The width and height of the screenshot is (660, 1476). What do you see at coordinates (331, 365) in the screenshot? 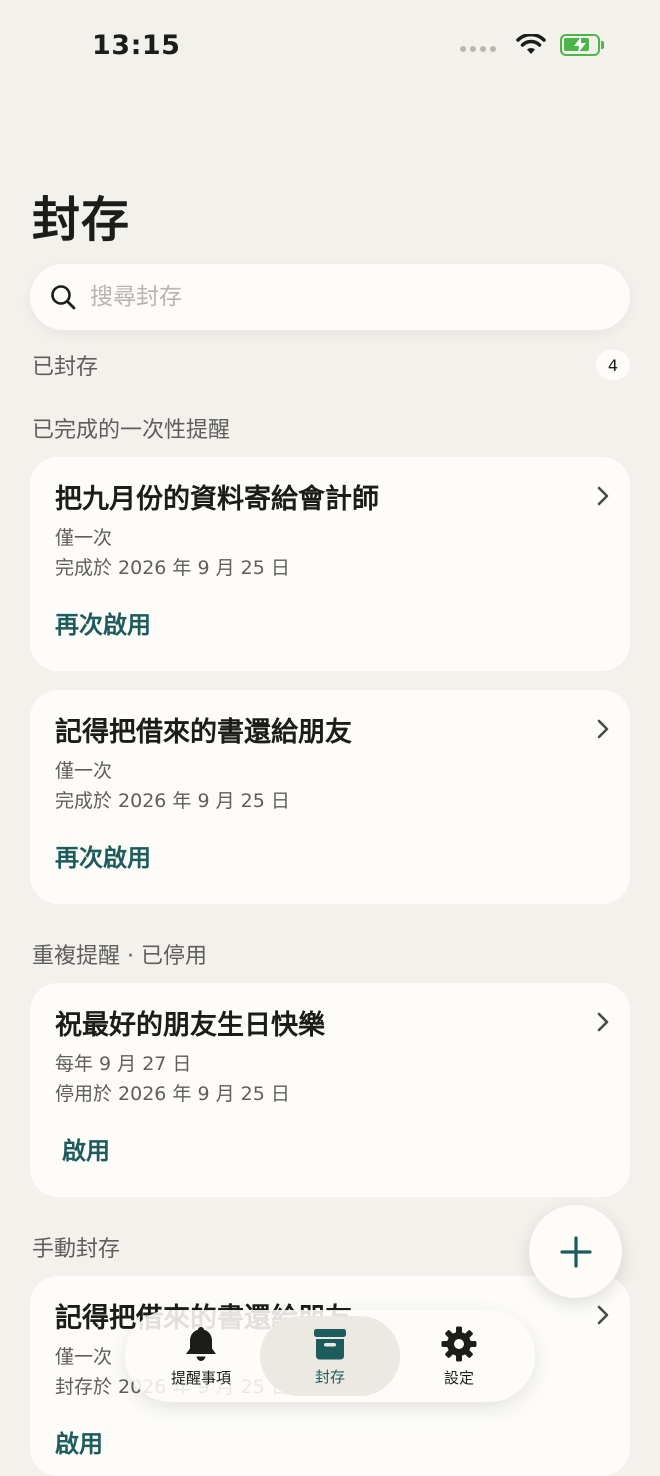
I see `archived-summary: 已封存 4` at bounding box center [331, 365].